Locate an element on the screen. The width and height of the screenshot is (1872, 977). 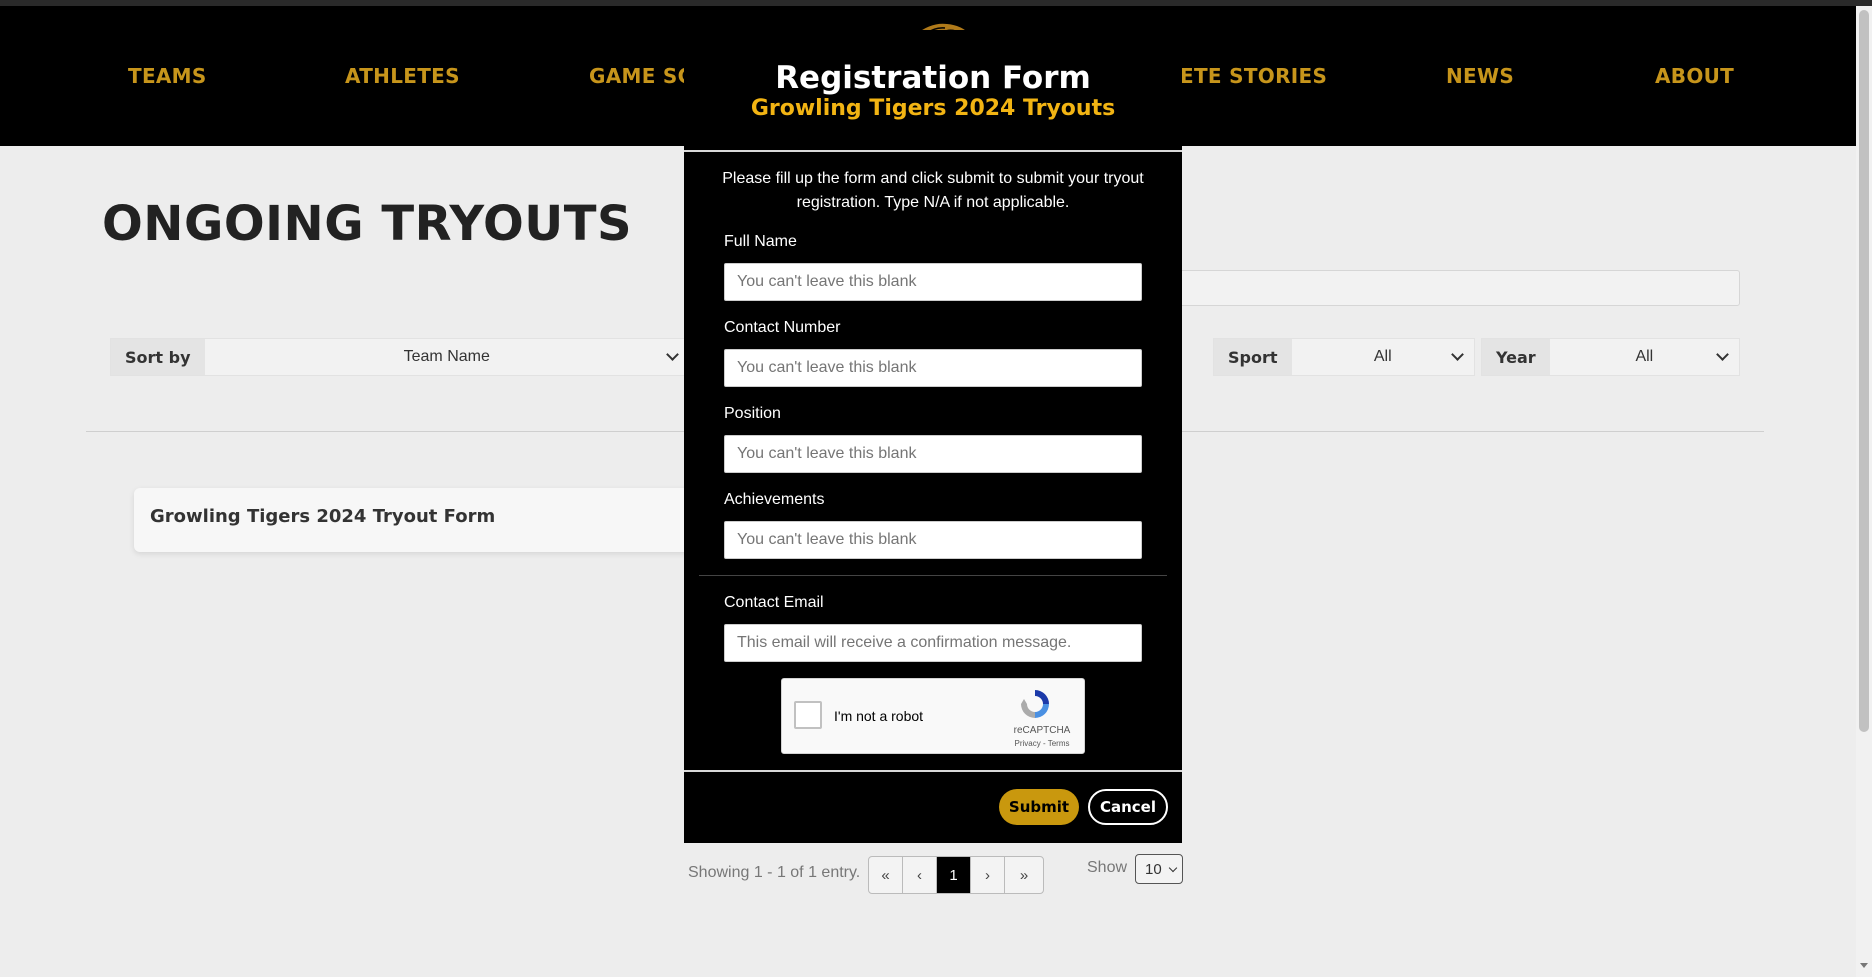
sort-filter: Sort by Team Name is located at coordinates (400, 357).